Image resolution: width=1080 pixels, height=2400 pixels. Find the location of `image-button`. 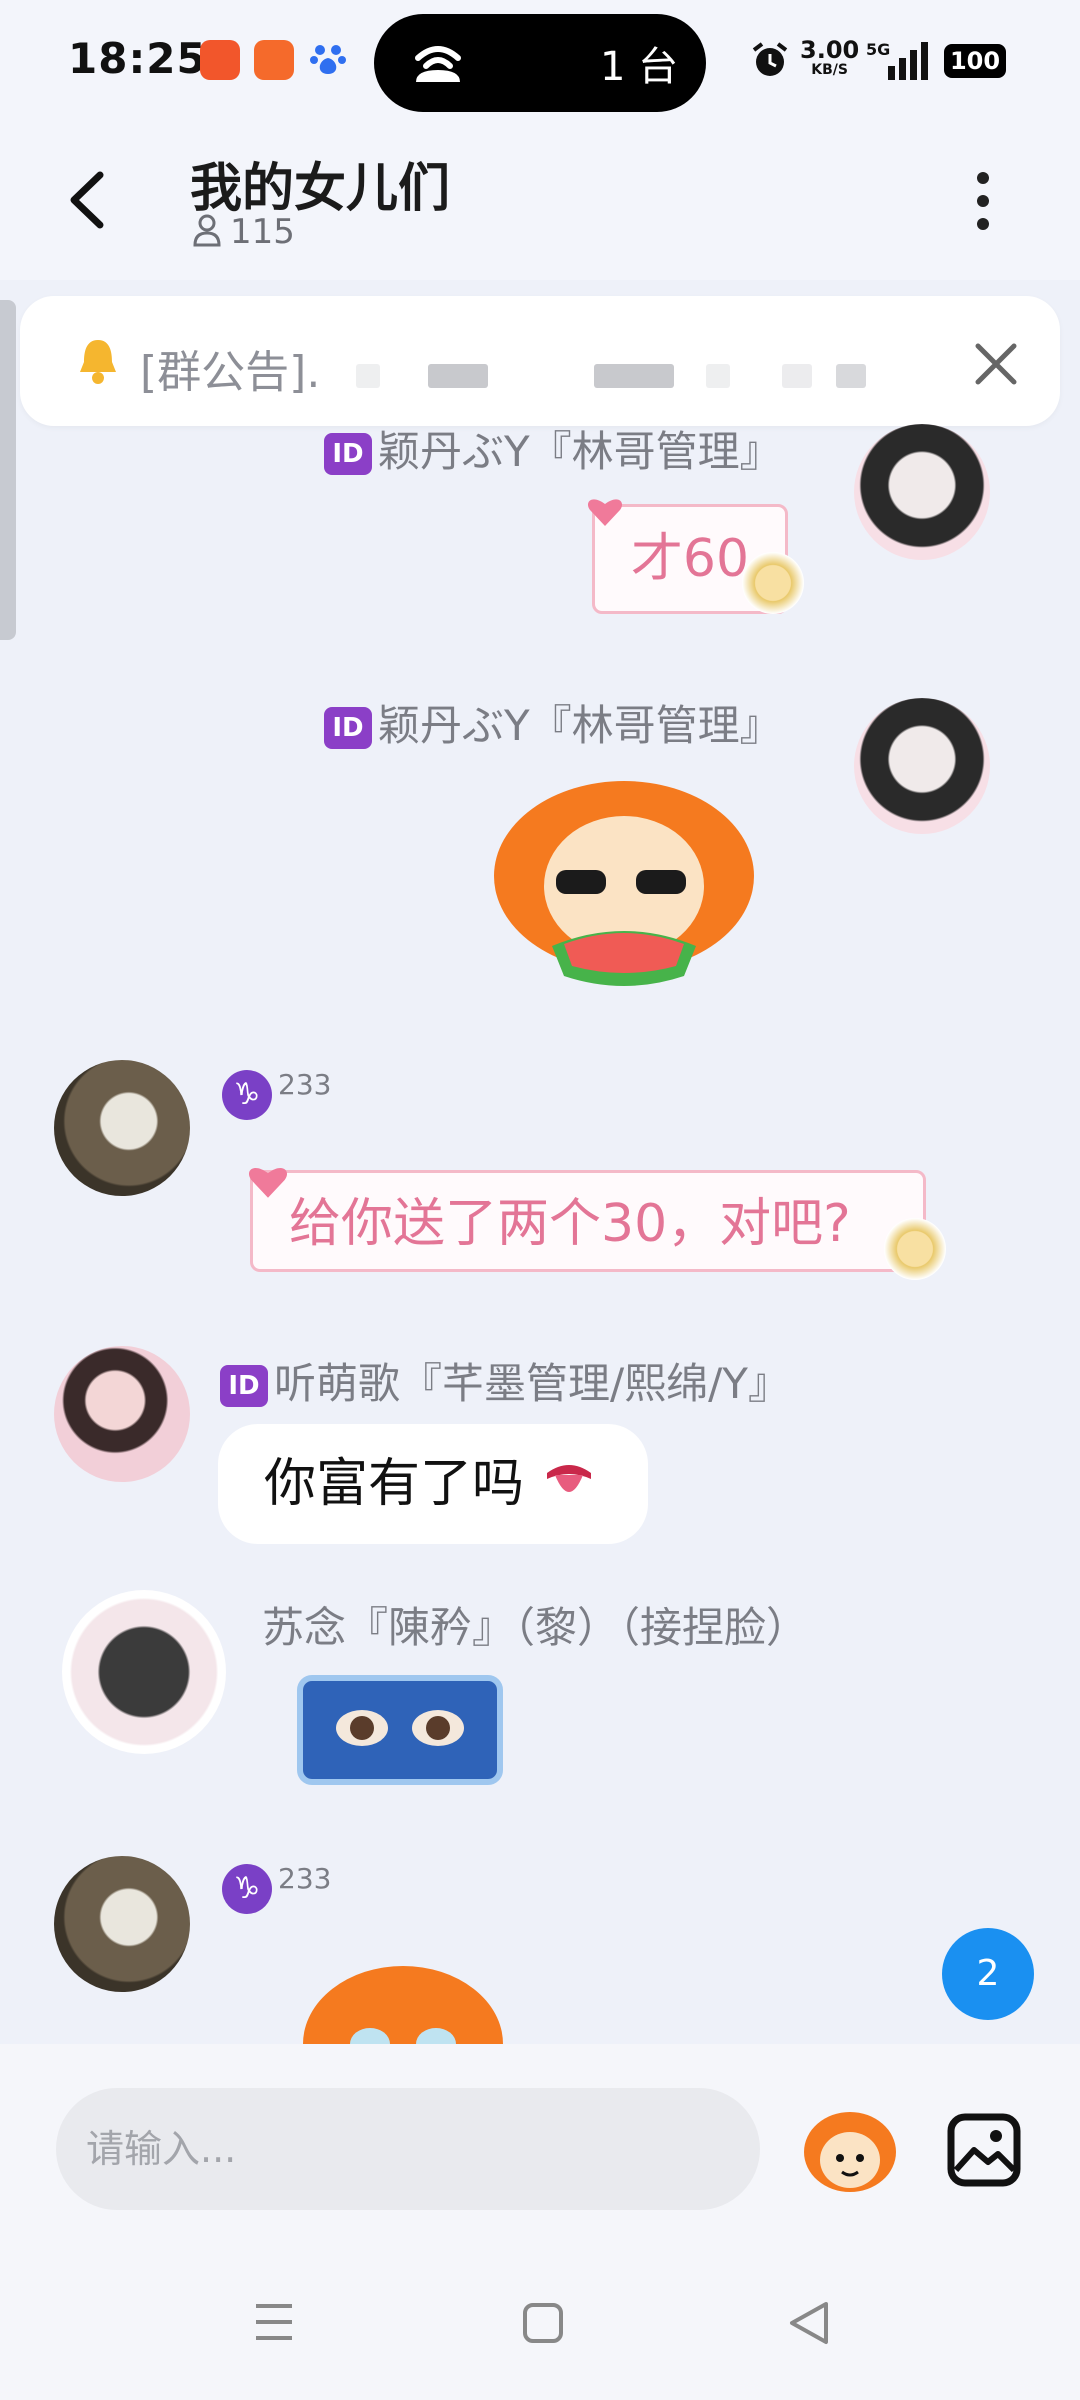

image-button is located at coordinates (984, 2150).